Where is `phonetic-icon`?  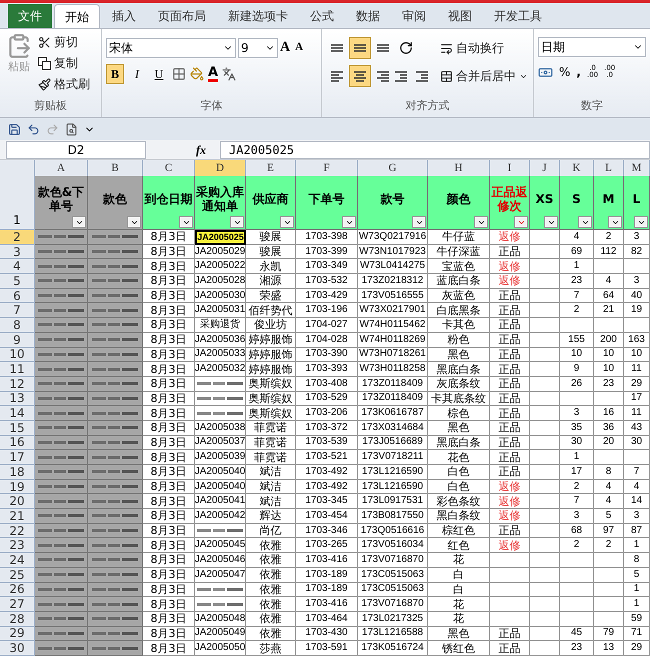
phonetic-icon is located at coordinates (229, 74).